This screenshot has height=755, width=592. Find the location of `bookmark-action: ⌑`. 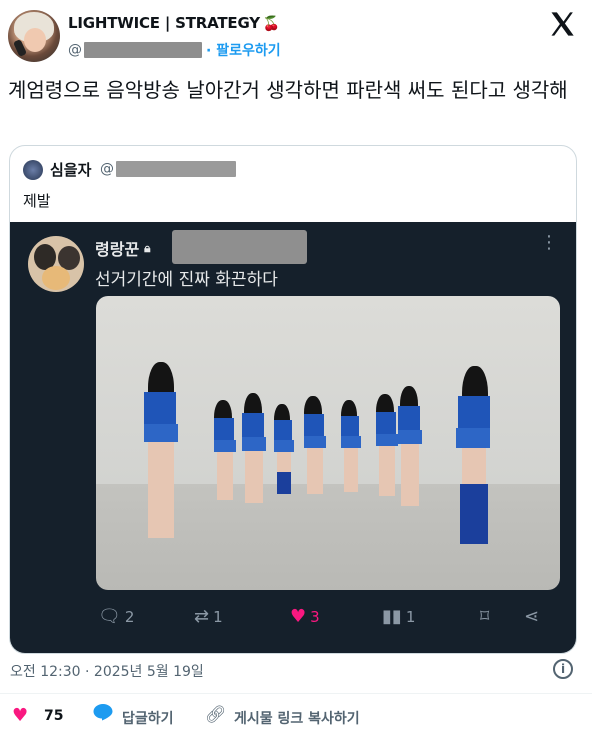

bookmark-action: ⌑ is located at coordinates (486, 616).